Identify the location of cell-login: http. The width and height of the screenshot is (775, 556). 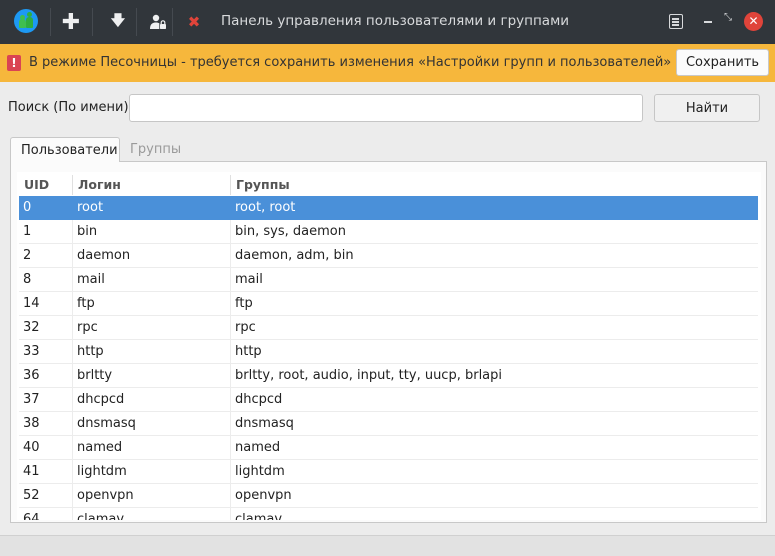
(90, 351).